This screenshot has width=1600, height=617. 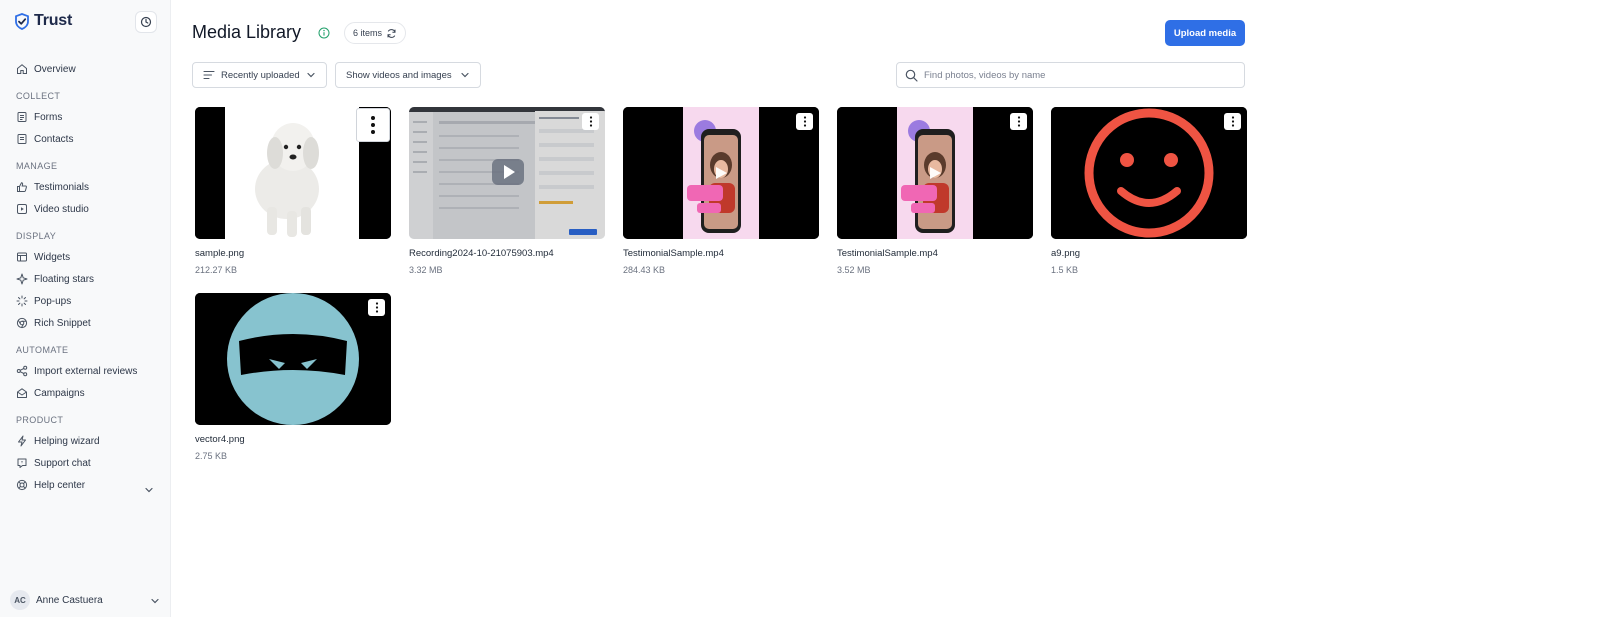 What do you see at coordinates (216, 270) in the screenshot?
I see `media-size: 212.27 KB` at bounding box center [216, 270].